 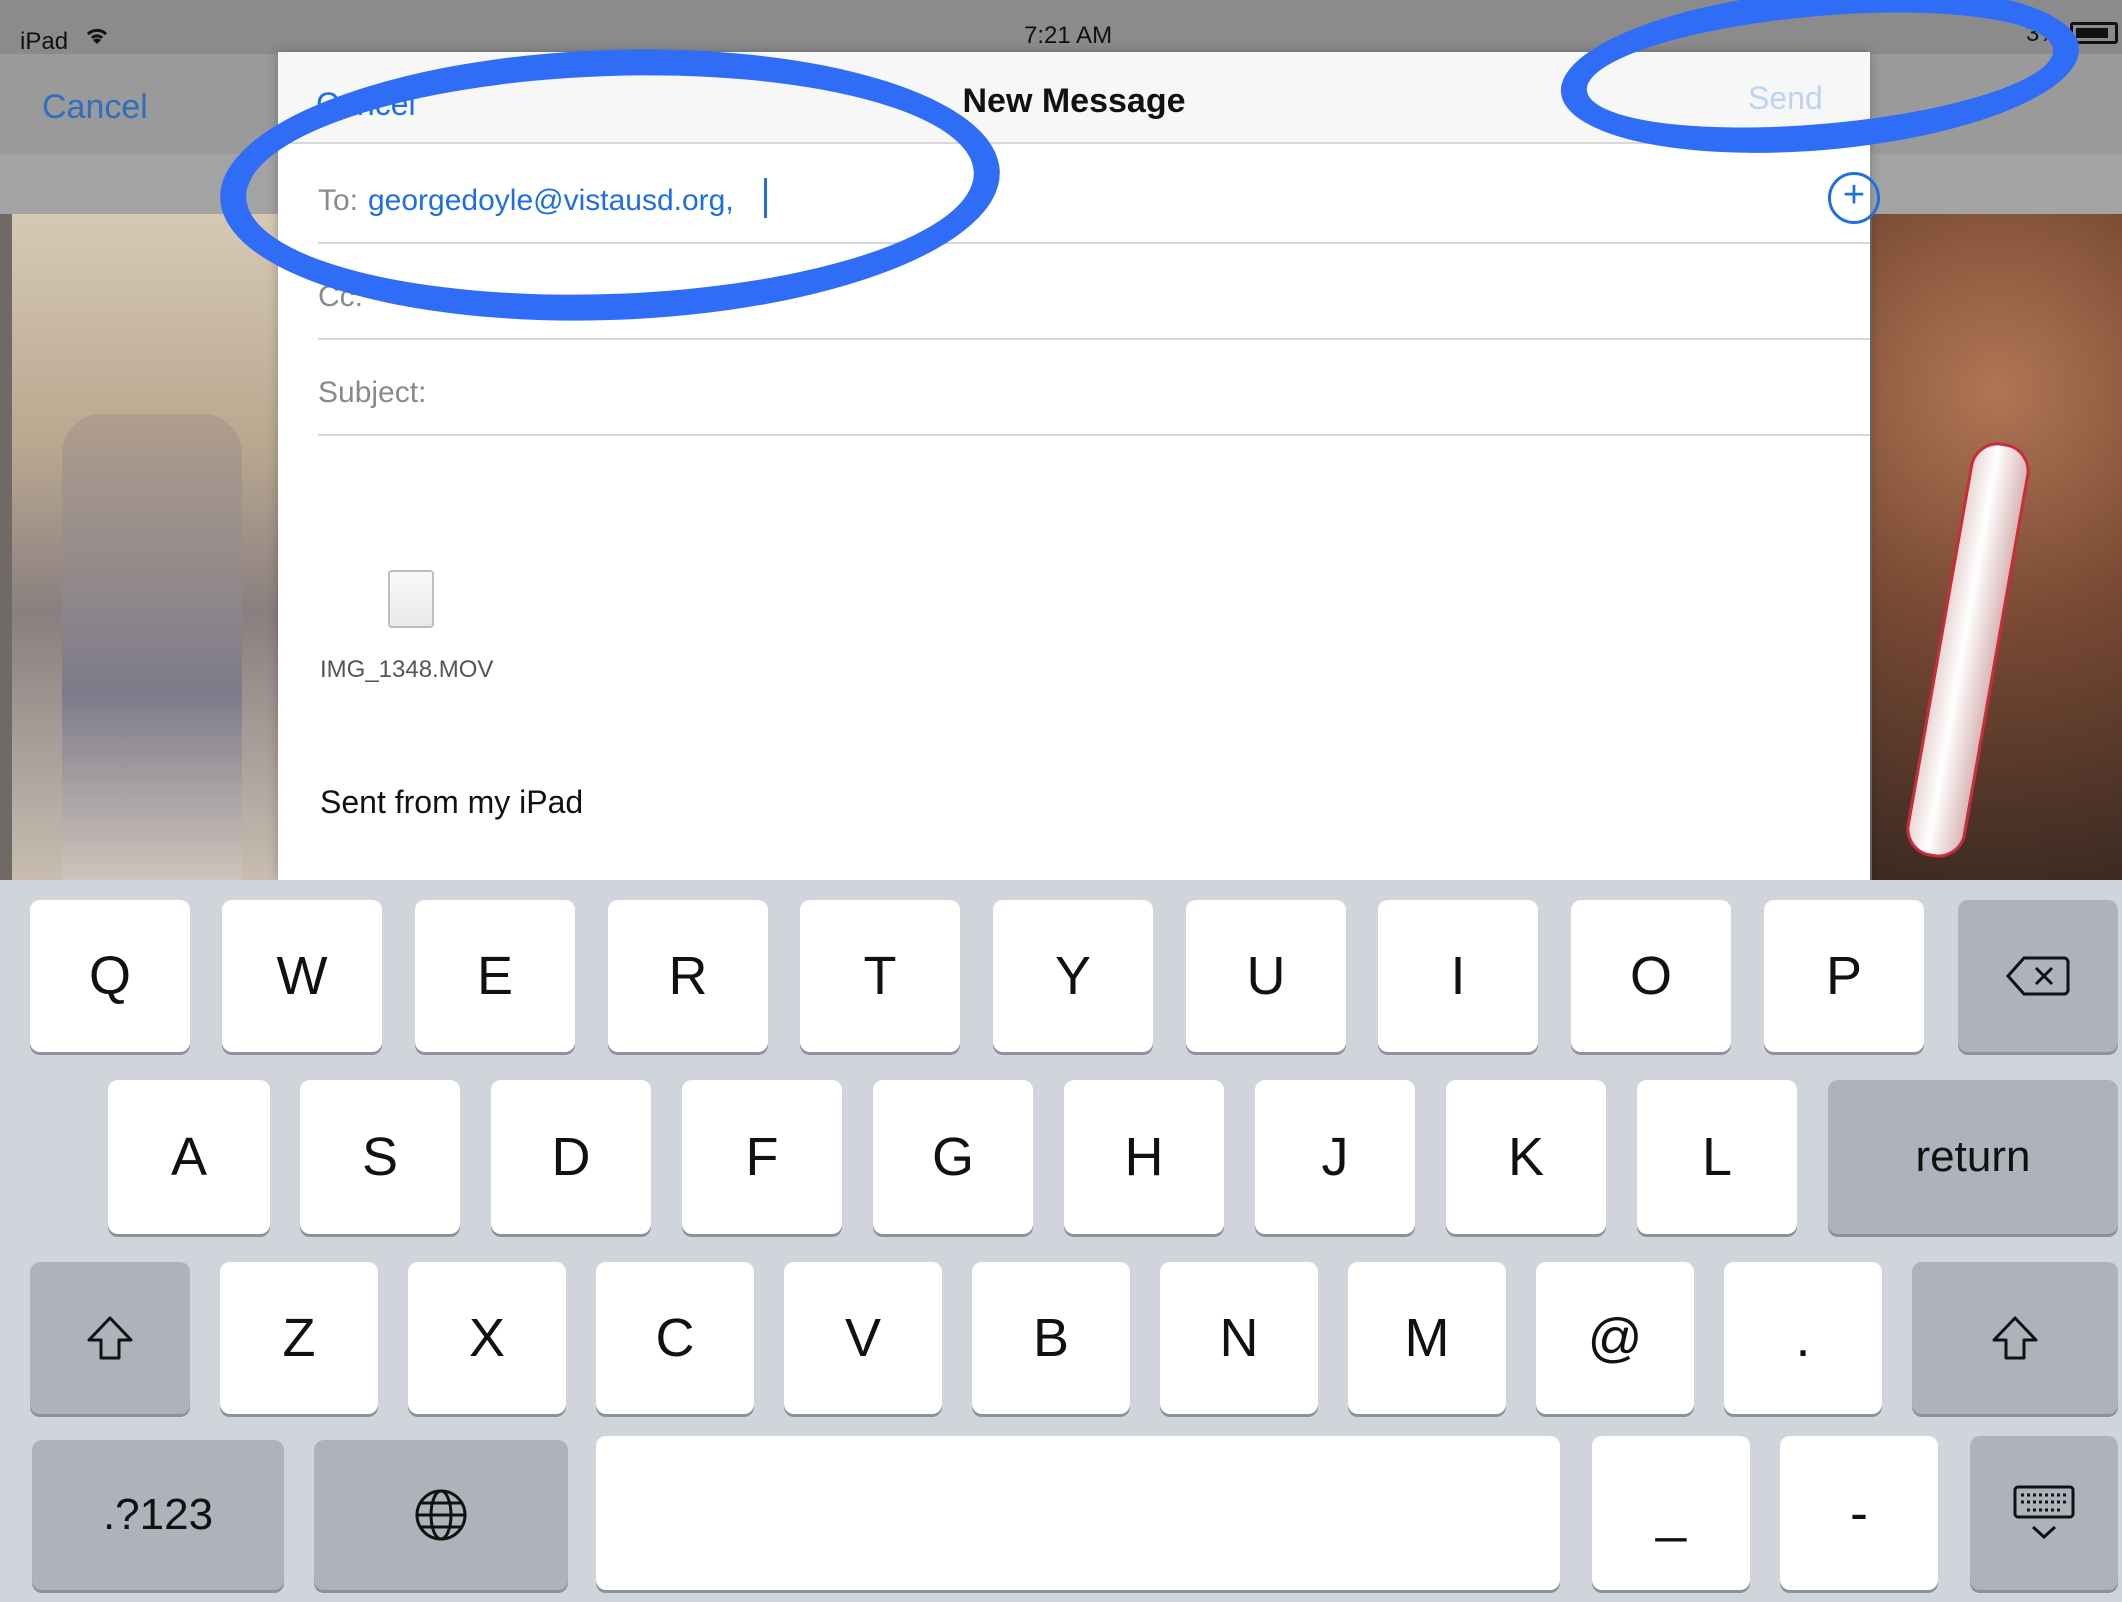 I want to click on delete-icon, so click(x=2038, y=976).